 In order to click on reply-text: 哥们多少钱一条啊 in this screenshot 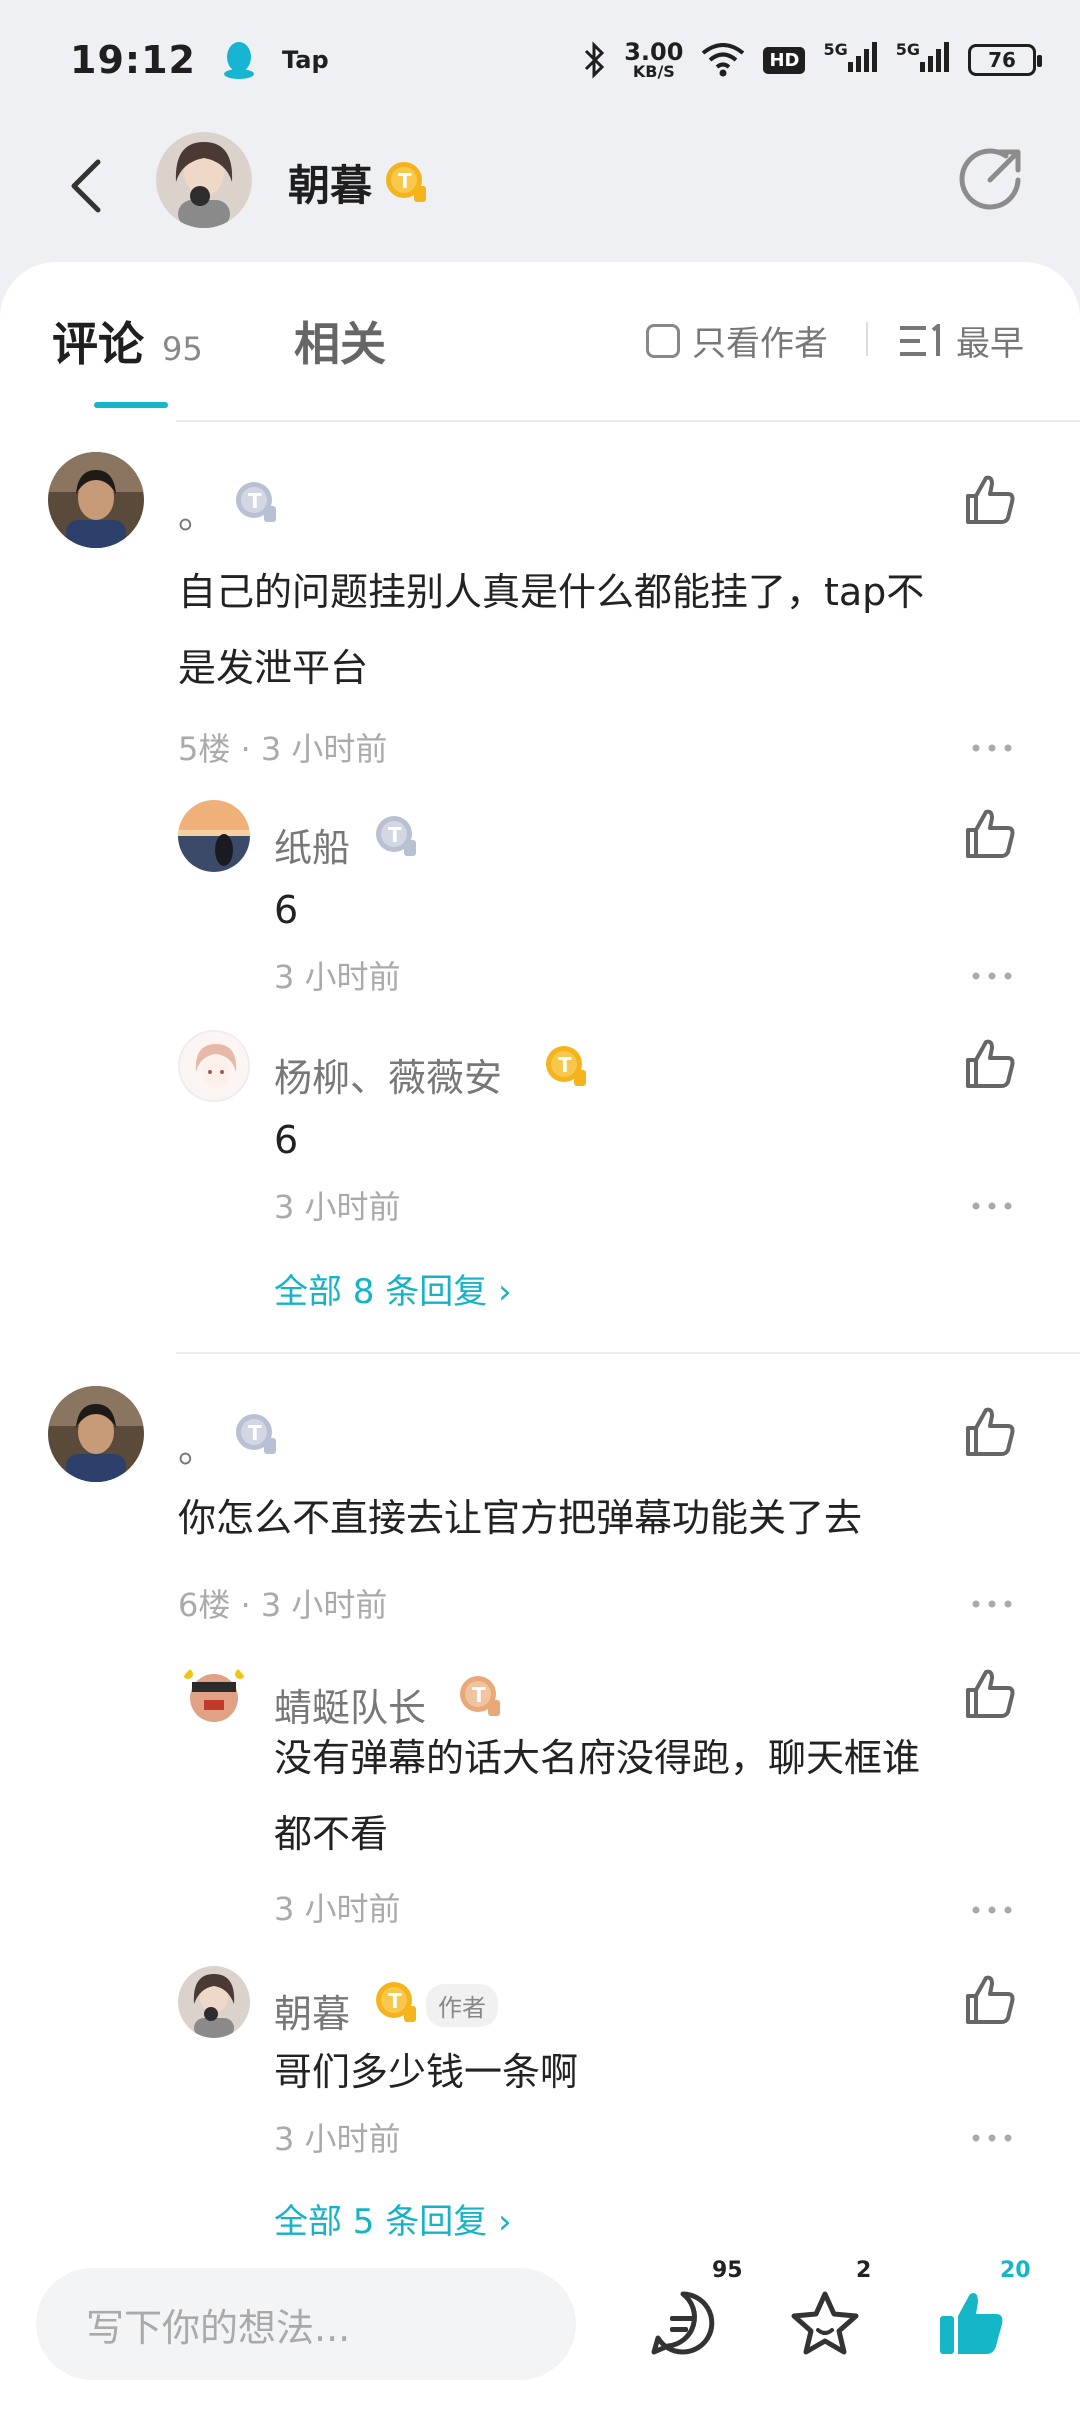, I will do `click(426, 2072)`.